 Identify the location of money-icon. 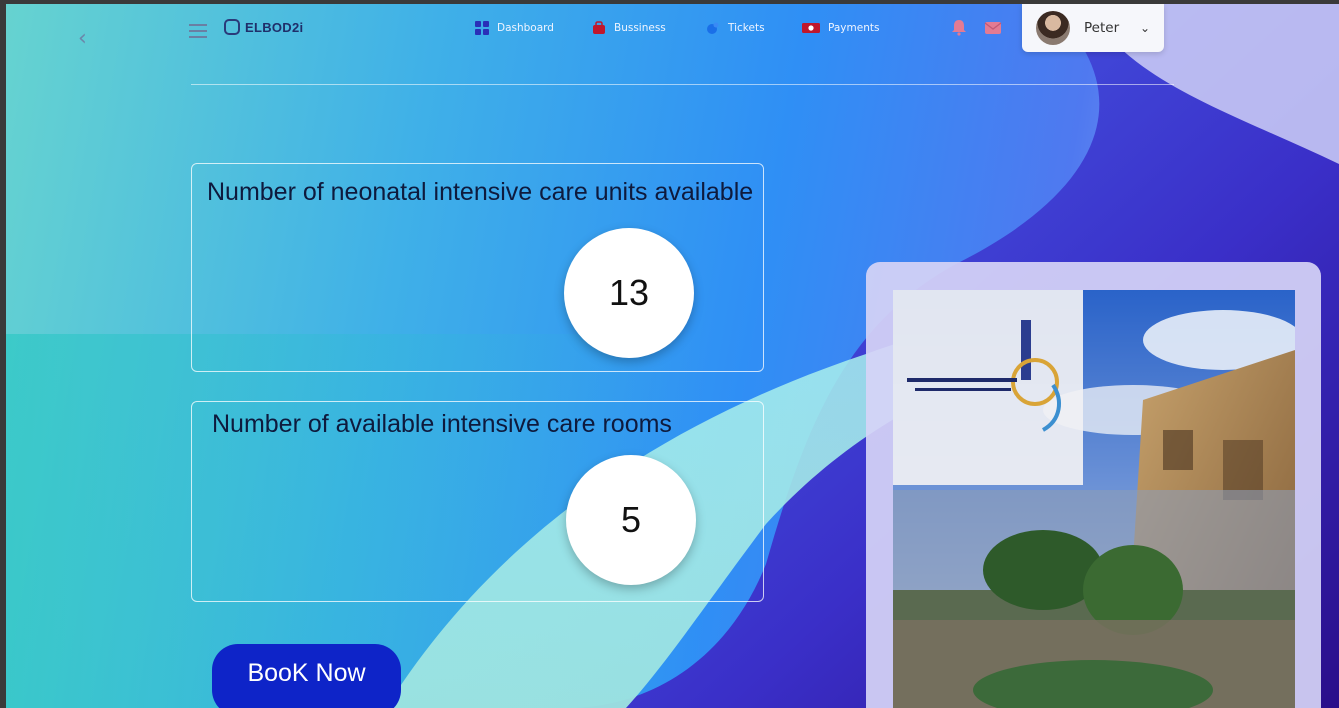
(811, 28).